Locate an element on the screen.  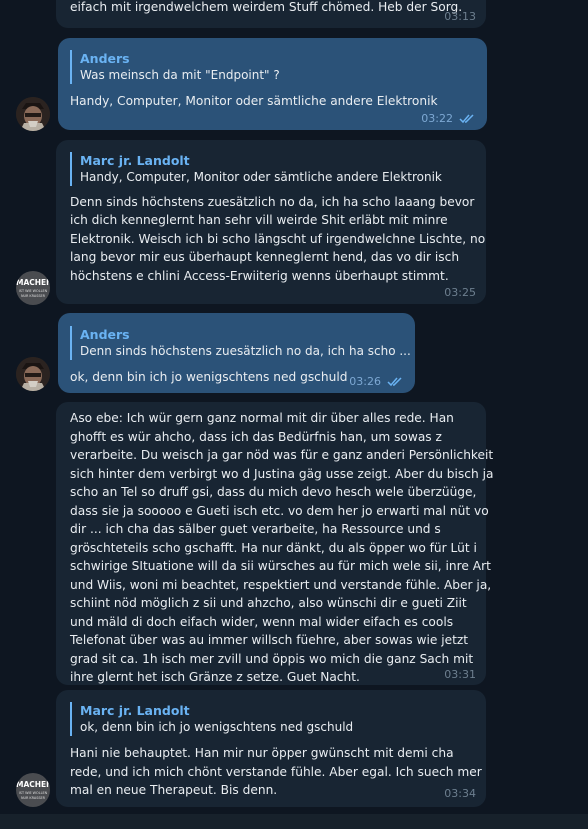
message-time: 03:13 is located at coordinates (460, 16).